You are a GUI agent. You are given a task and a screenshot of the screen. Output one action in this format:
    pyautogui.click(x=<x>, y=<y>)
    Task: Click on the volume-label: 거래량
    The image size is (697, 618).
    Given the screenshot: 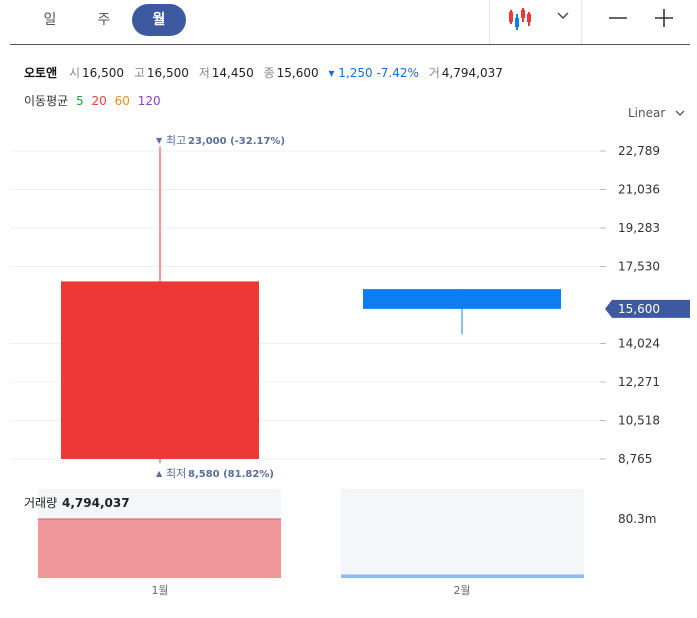 What is the action you would take?
    pyautogui.click(x=40, y=503)
    